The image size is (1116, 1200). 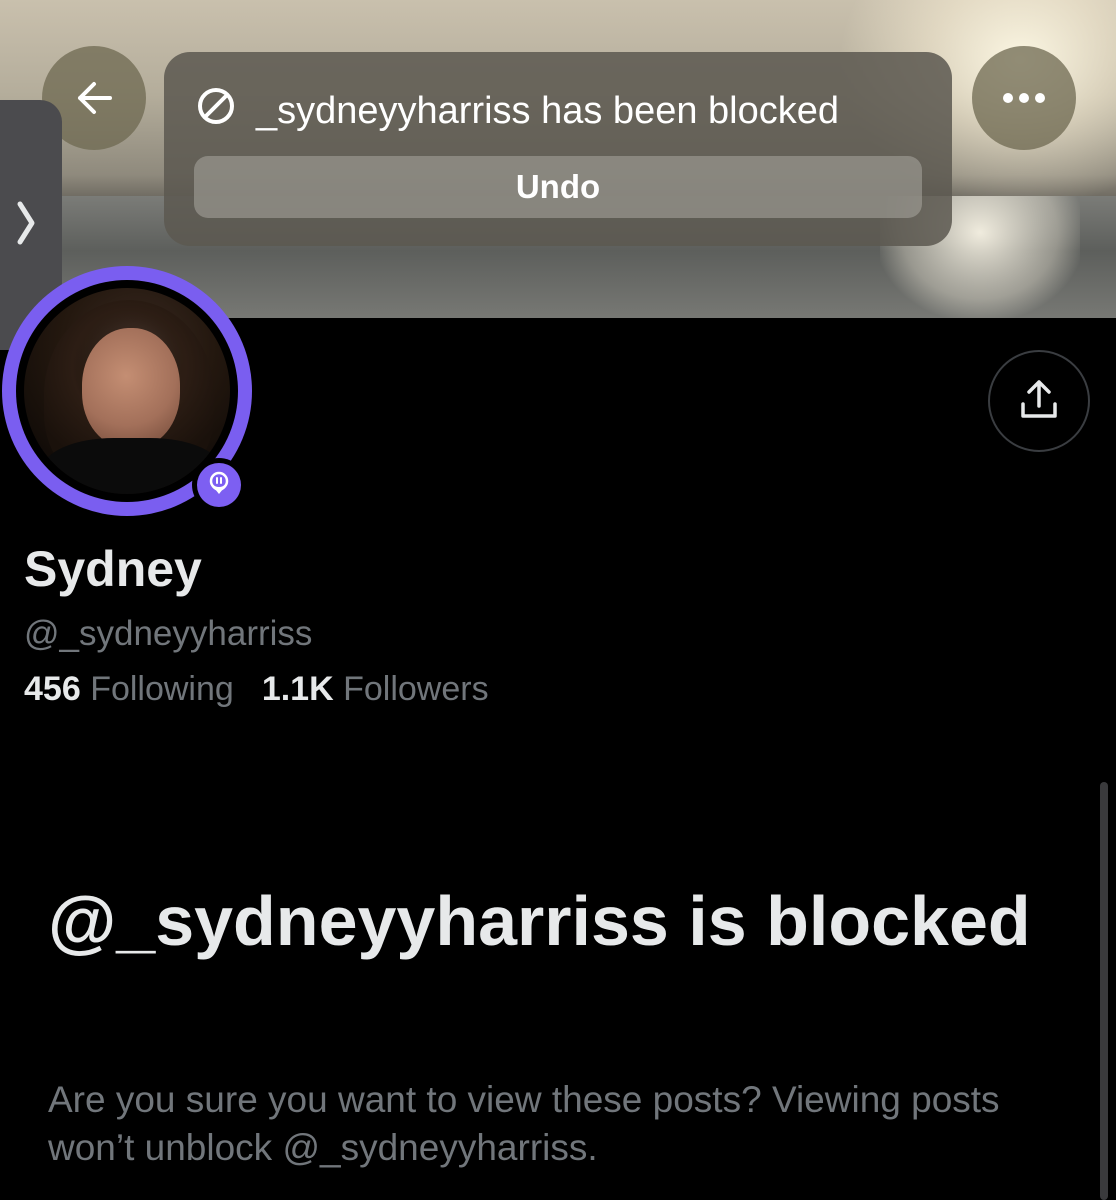 What do you see at coordinates (256, 689) in the screenshot?
I see `profile-stats: 456 Following 1.1K Followers` at bounding box center [256, 689].